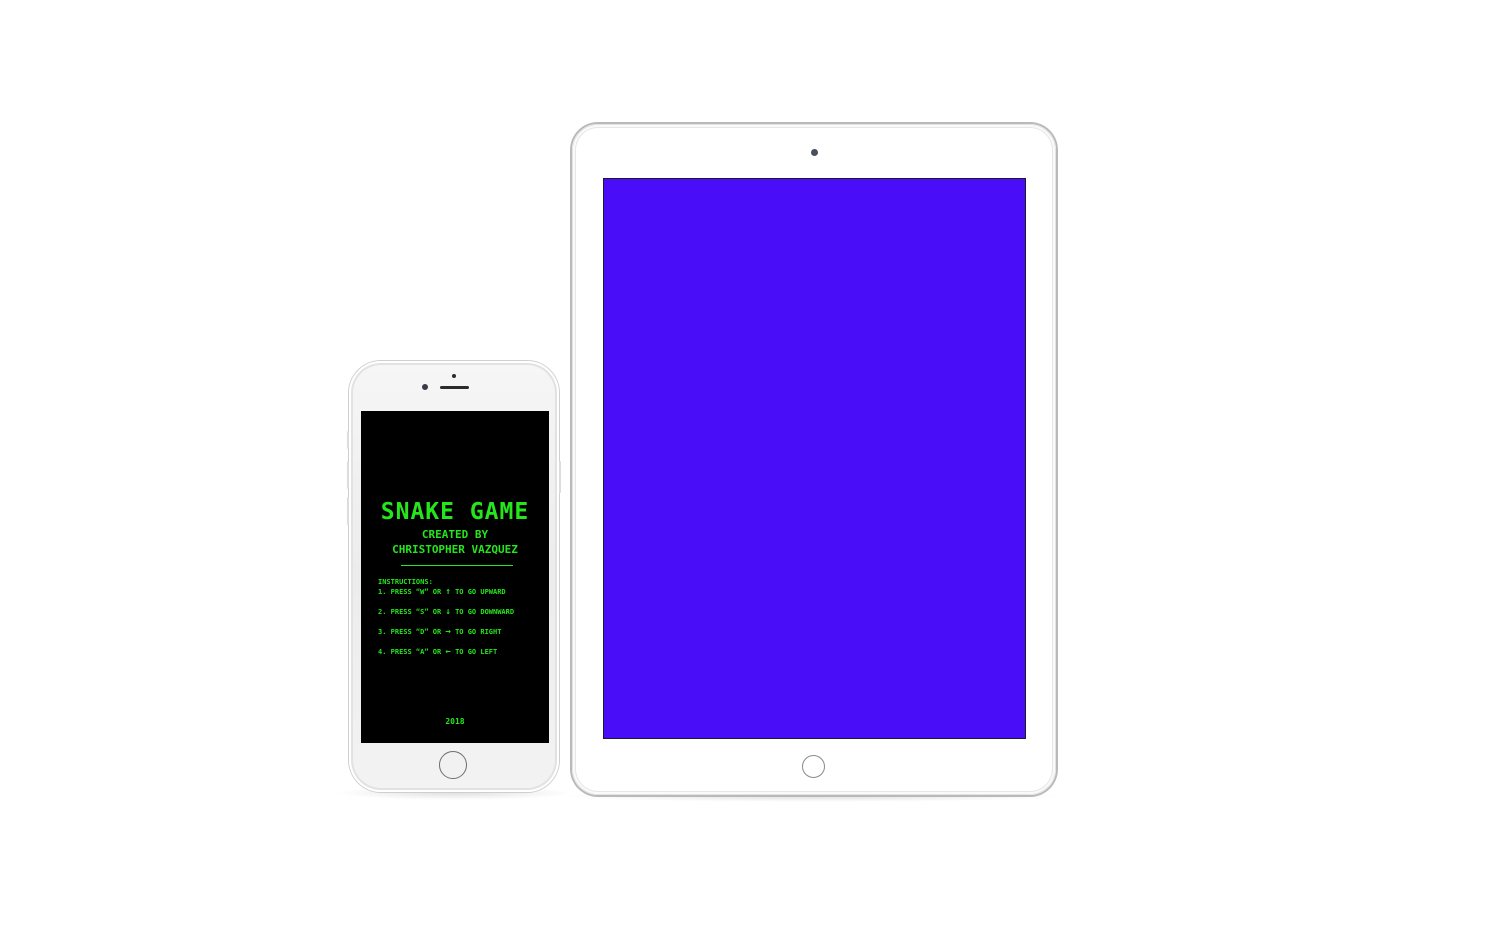 The width and height of the screenshot is (1500, 938). Describe the element at coordinates (412, 632) in the screenshot. I see `instruction-text: 3. PRESS “D” OR` at that location.